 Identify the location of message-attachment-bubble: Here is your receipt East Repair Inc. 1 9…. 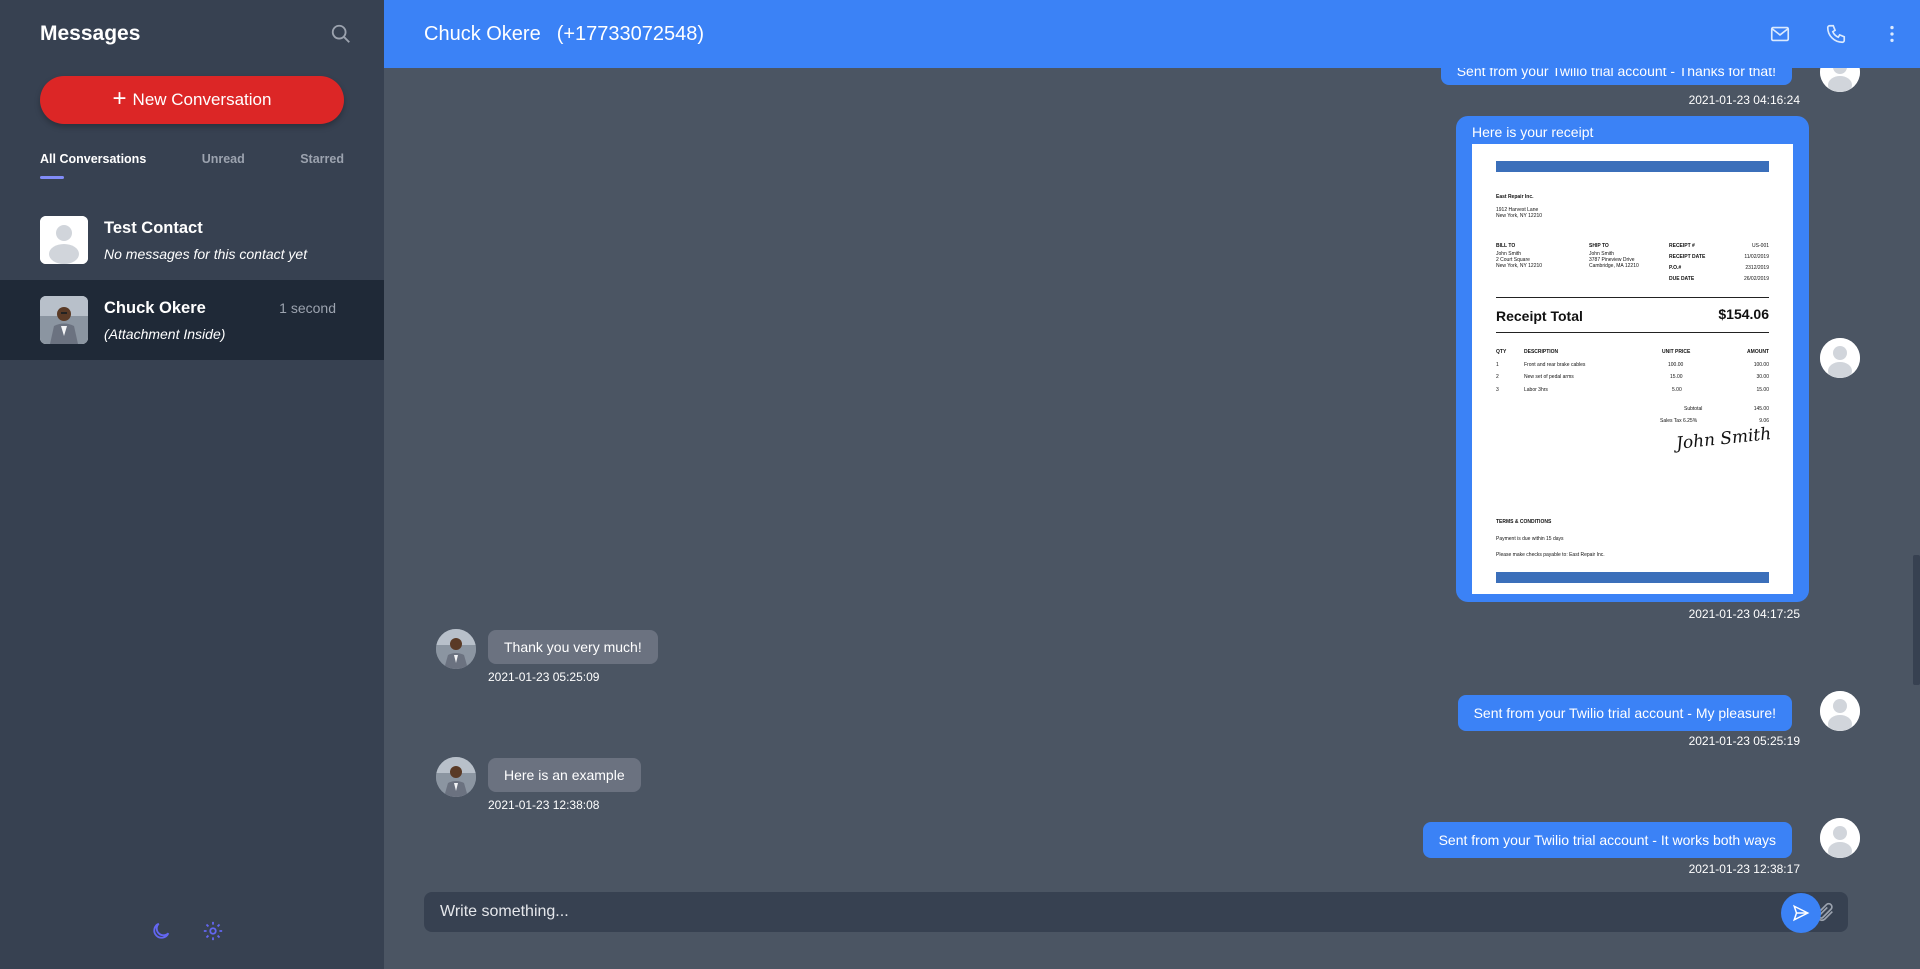
(1632, 359).